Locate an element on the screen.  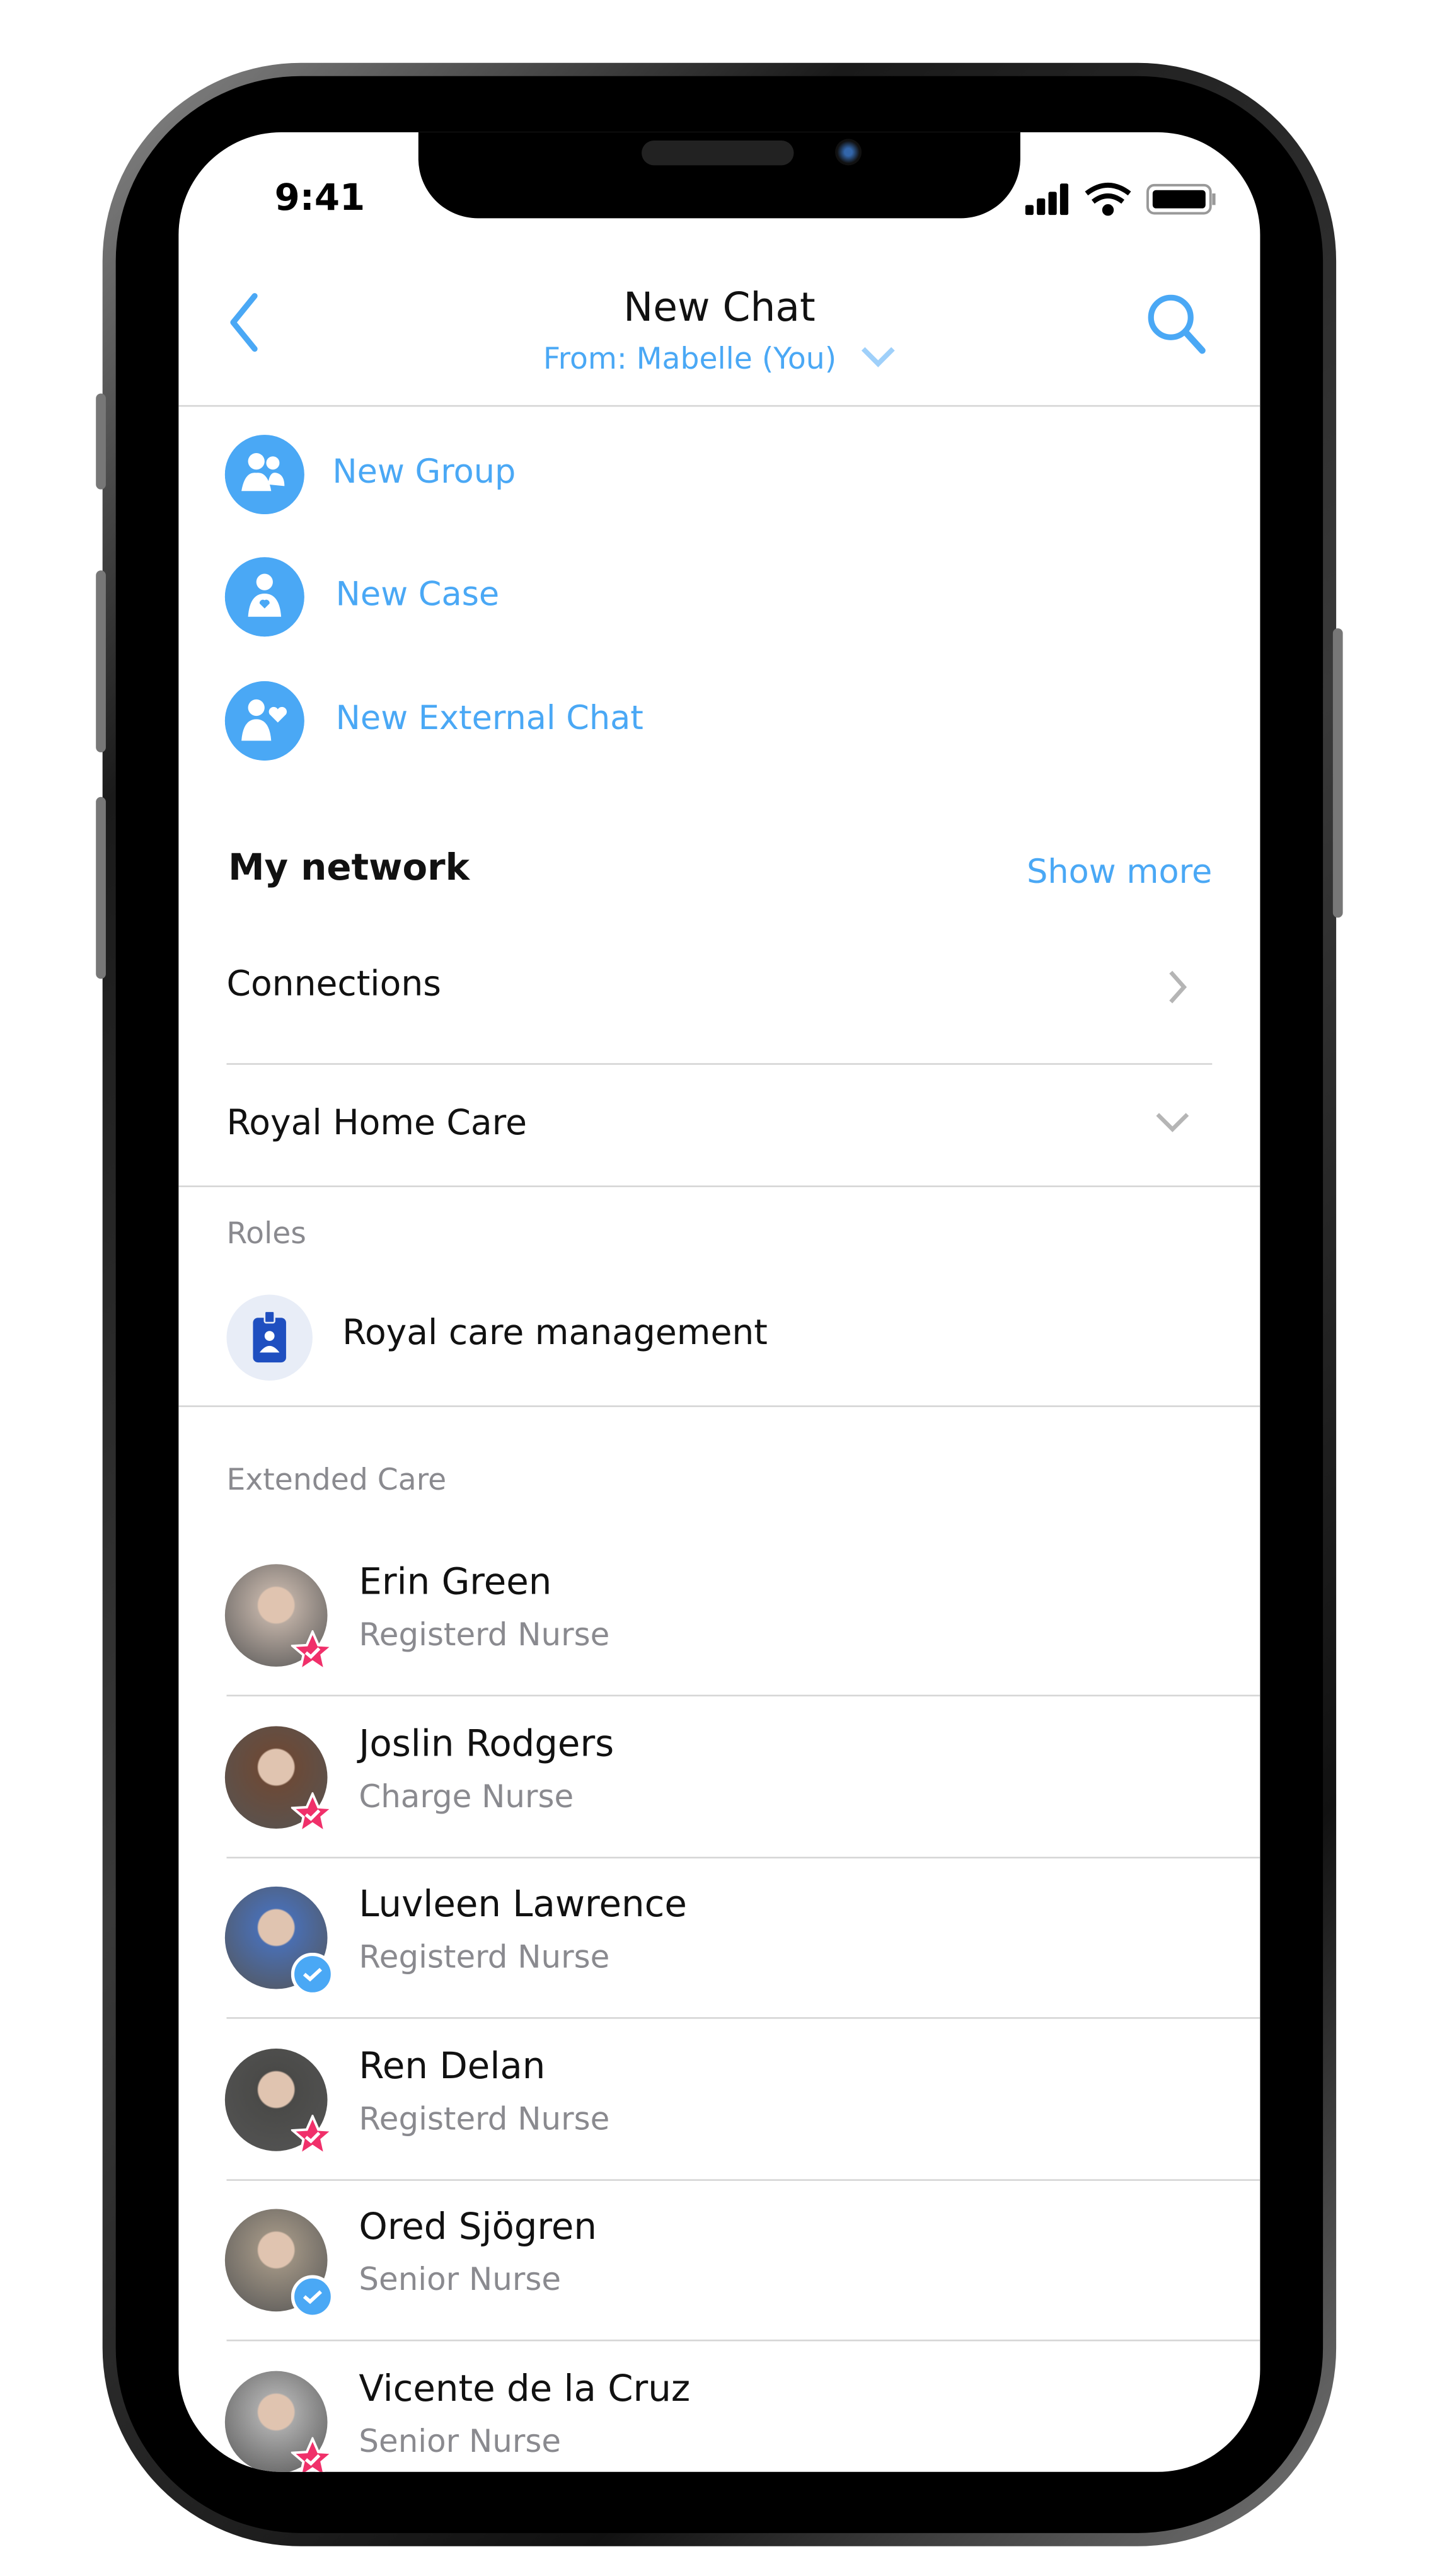
person-name: Vicente de la Cruz is located at coordinates (525, 2389).